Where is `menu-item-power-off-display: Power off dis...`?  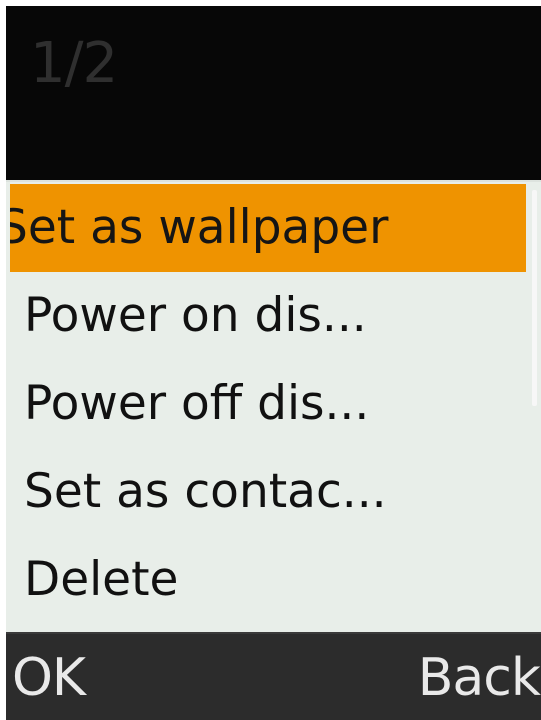
menu-item-power-off-display: Power off dis... is located at coordinates (268, 404).